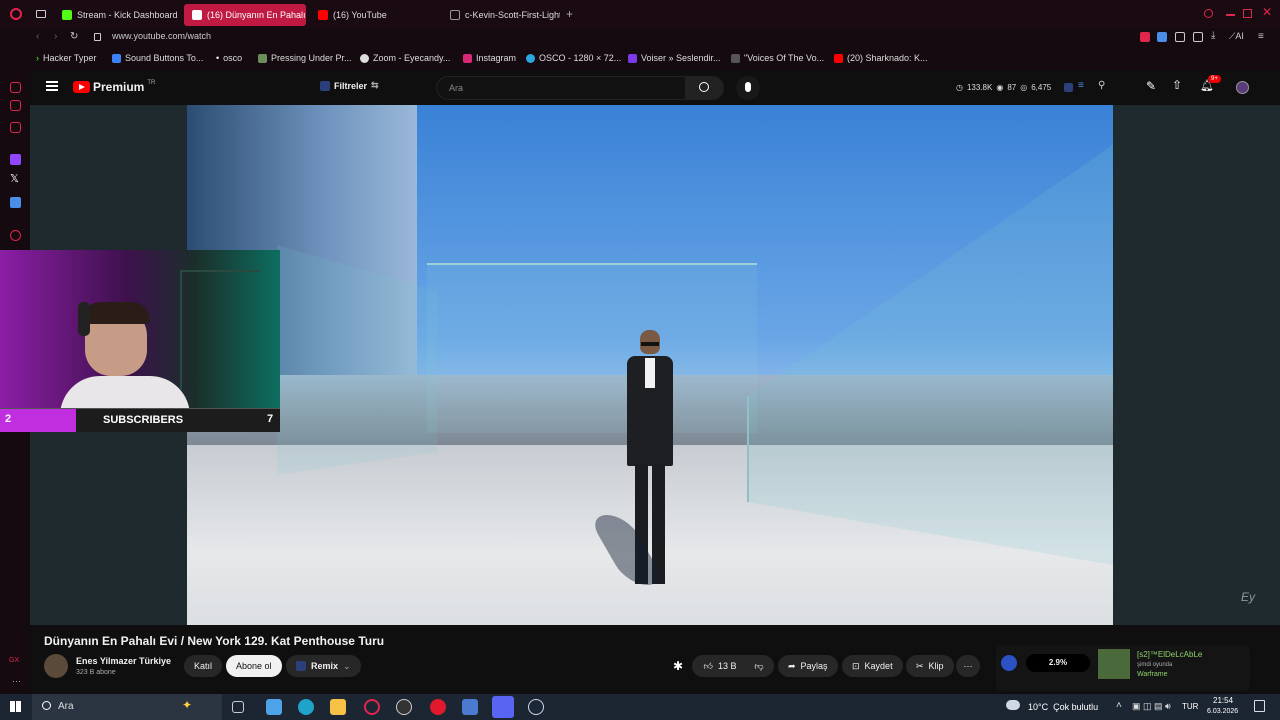  Describe the element at coordinates (489, 58) in the screenshot. I see `bookmark-instagram: Instagram` at that location.